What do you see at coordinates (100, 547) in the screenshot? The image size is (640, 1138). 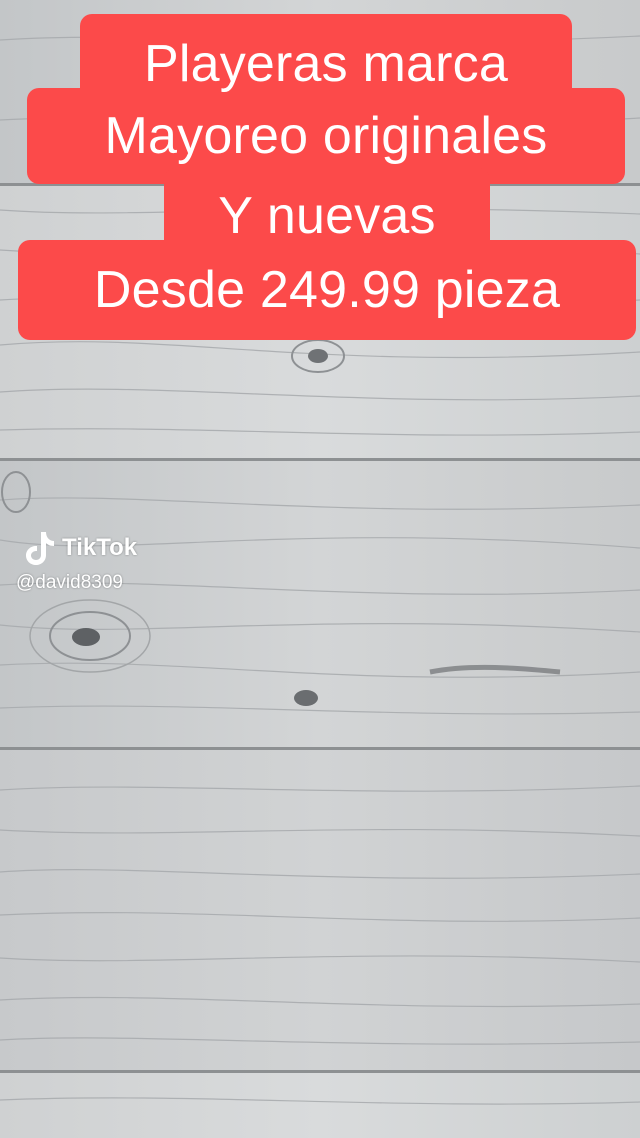 I see `tiktok-brand-label: TikTok` at bounding box center [100, 547].